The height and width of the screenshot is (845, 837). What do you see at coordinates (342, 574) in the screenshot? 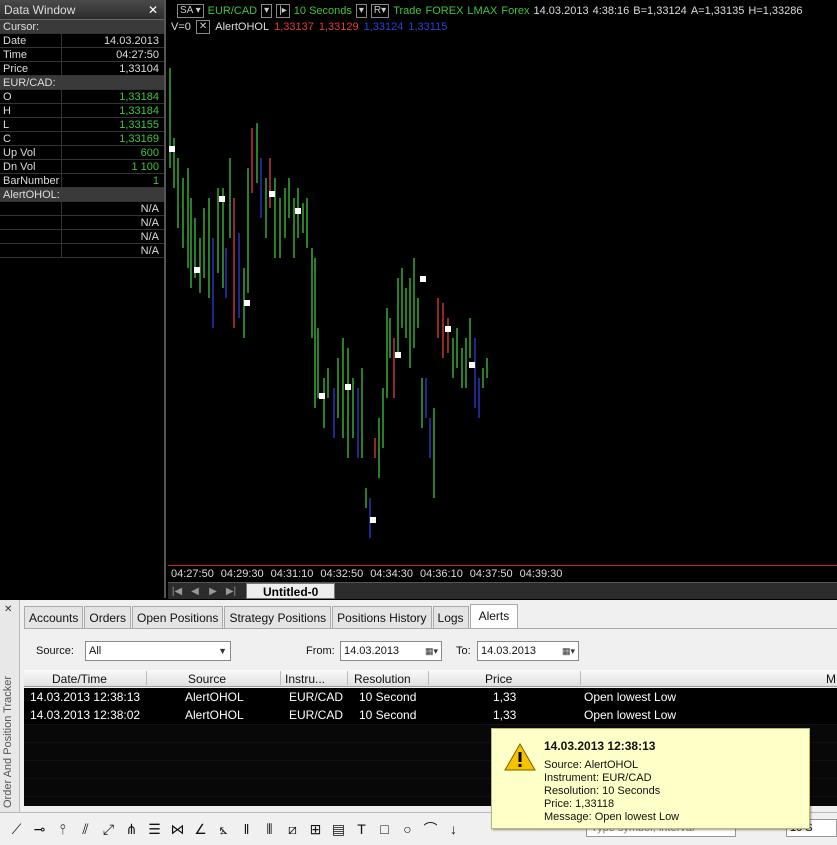
I see `time-tick-label: 04:32:50` at bounding box center [342, 574].